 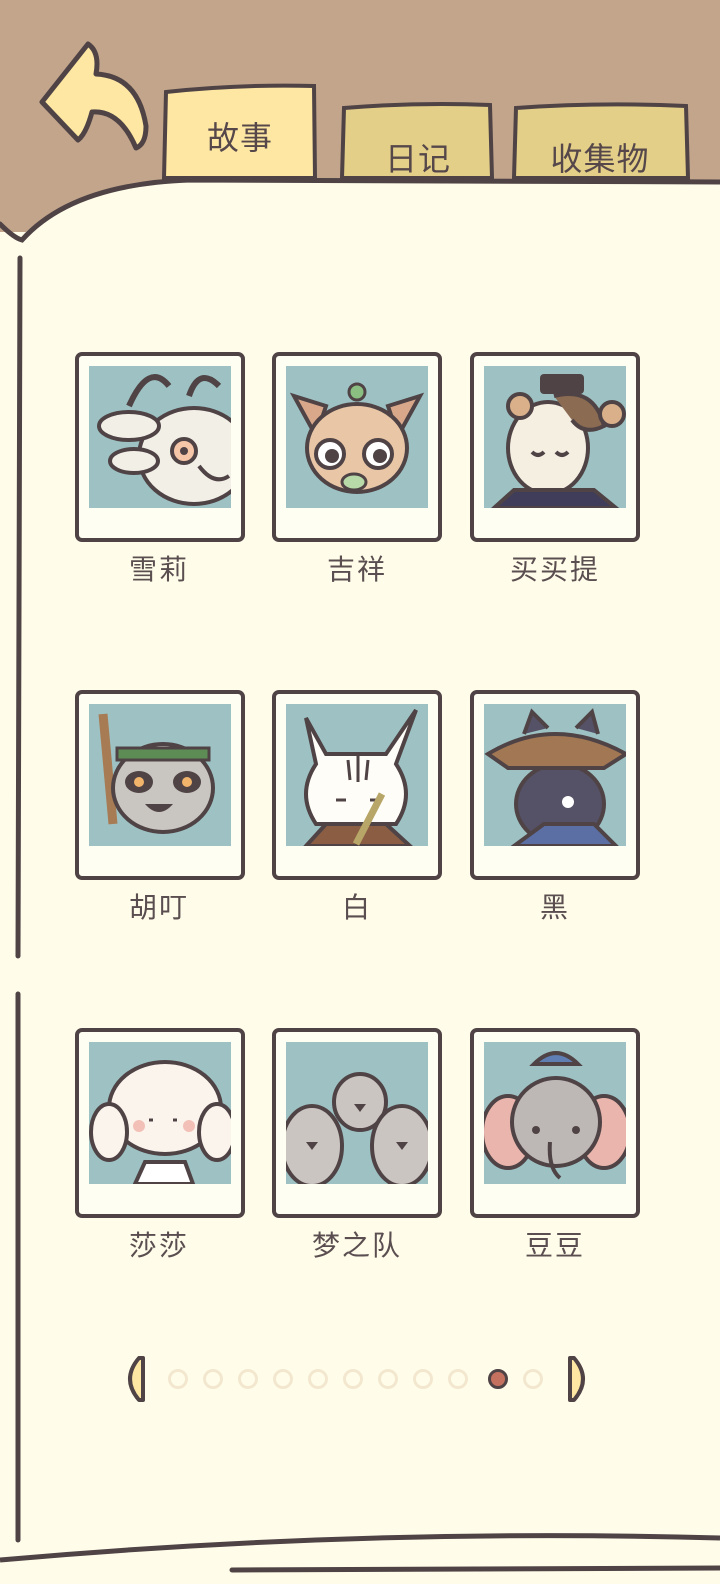 I want to click on character-name-shasha: 莎莎, so click(x=158, y=1245).